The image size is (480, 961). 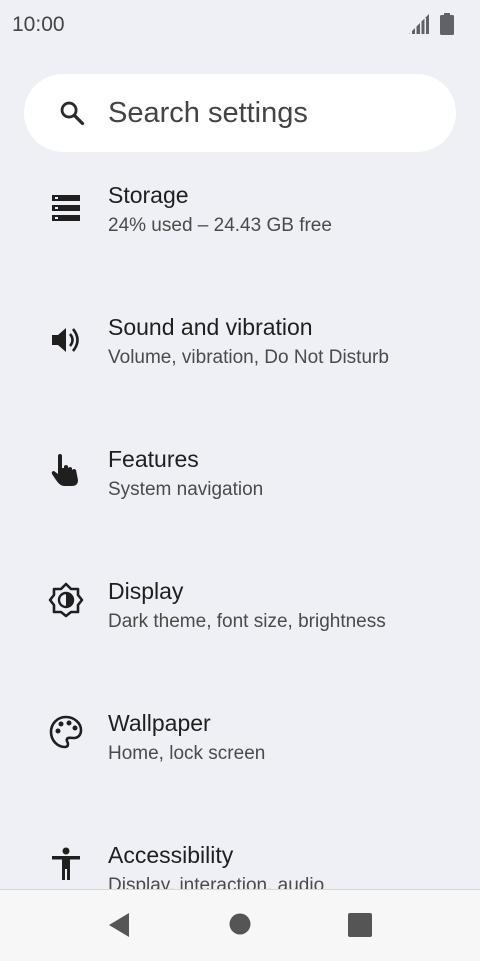 I want to click on settings-item-features: Features System navigation, so click(x=240, y=490).